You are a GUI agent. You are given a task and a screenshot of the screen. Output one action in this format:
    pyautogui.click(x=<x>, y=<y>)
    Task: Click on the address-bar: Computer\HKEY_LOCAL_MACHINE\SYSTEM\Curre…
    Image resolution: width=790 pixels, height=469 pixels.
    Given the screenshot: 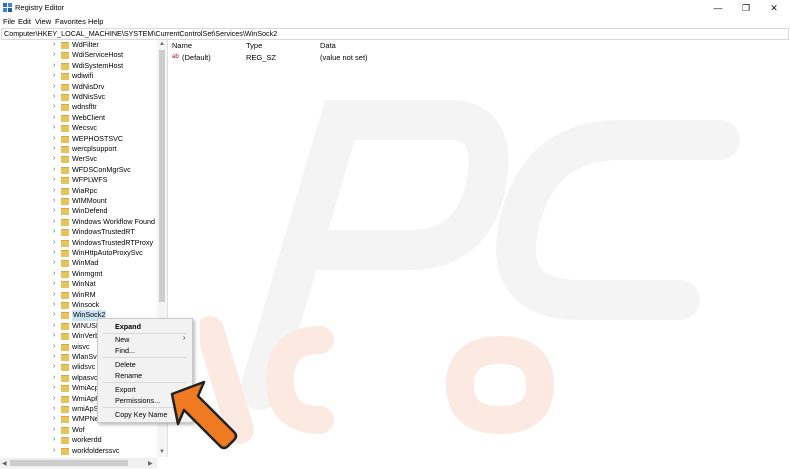 What is the action you would take?
    pyautogui.click(x=395, y=34)
    